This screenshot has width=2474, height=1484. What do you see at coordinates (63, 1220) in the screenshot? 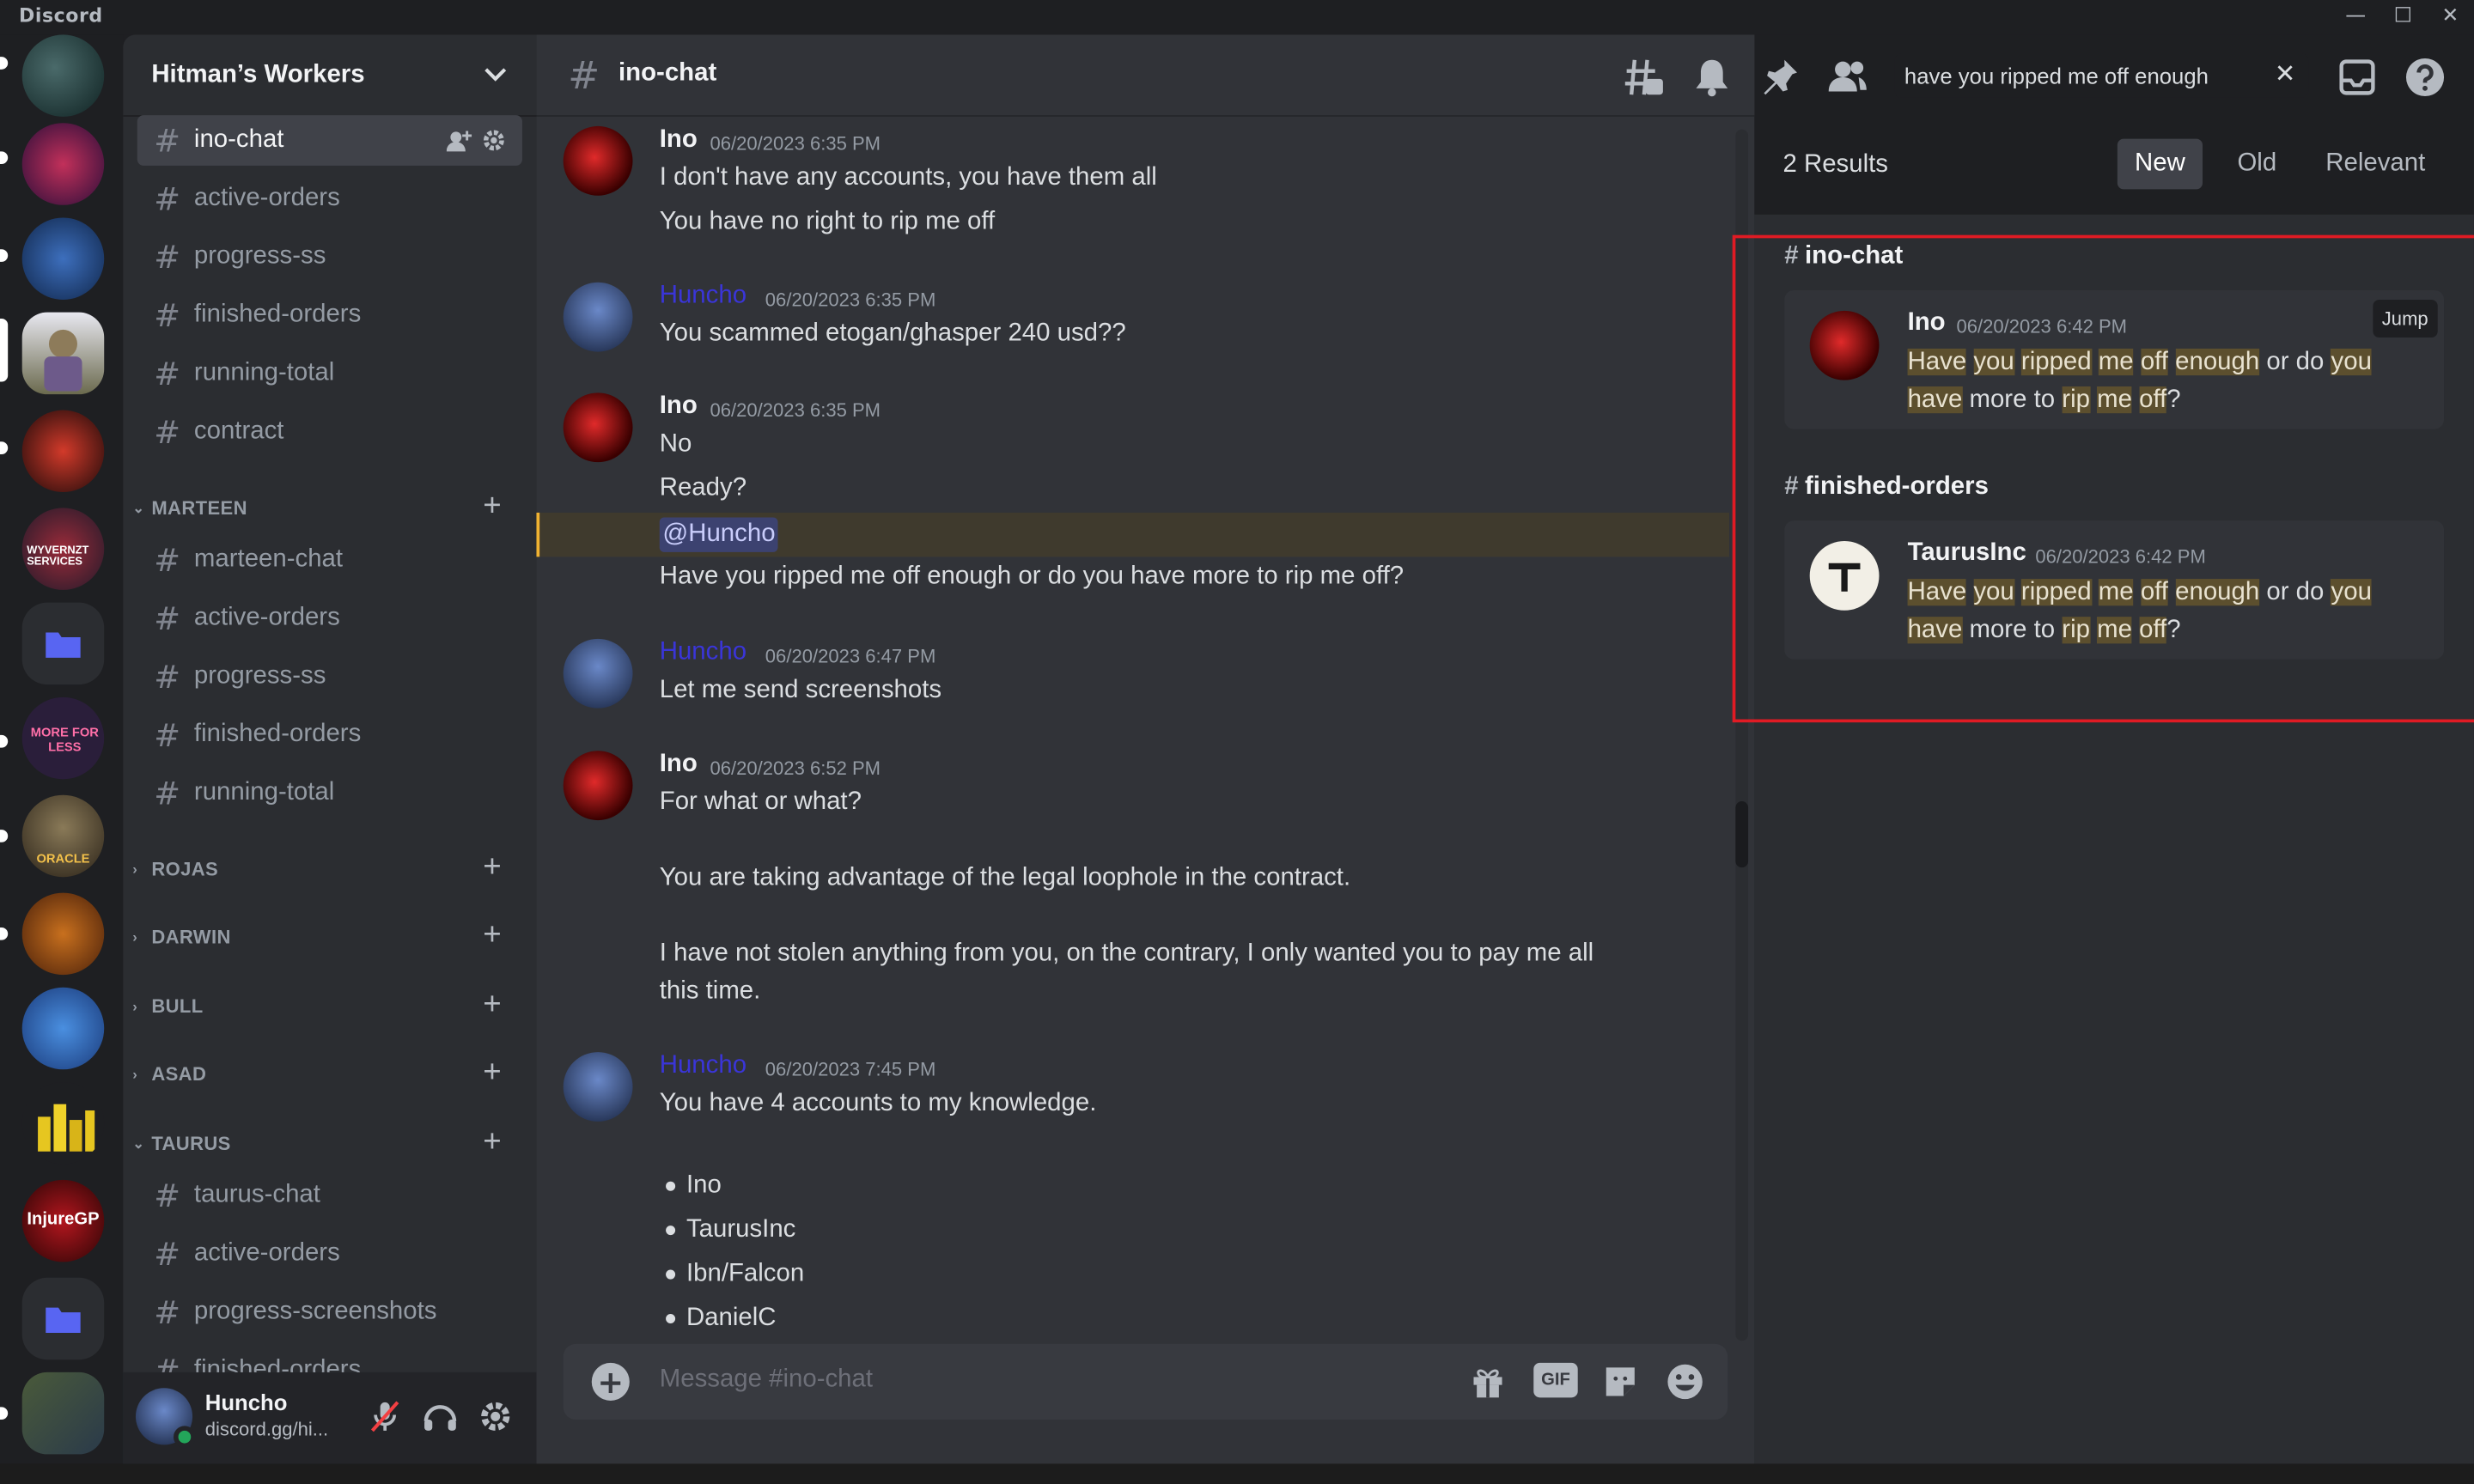
I see `server-icon-injuregp: InjureGP` at bounding box center [63, 1220].